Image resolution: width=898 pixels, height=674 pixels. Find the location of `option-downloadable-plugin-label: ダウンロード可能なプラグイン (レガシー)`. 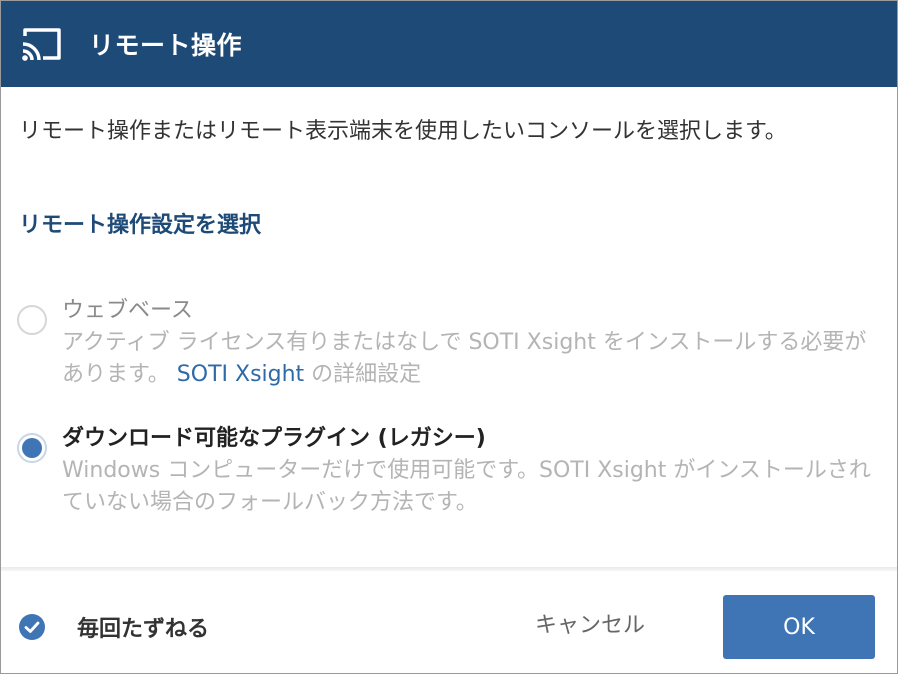

option-downloadable-plugin-label: ダウンロード可能なプラグイン (レガシー) is located at coordinates (274, 438).